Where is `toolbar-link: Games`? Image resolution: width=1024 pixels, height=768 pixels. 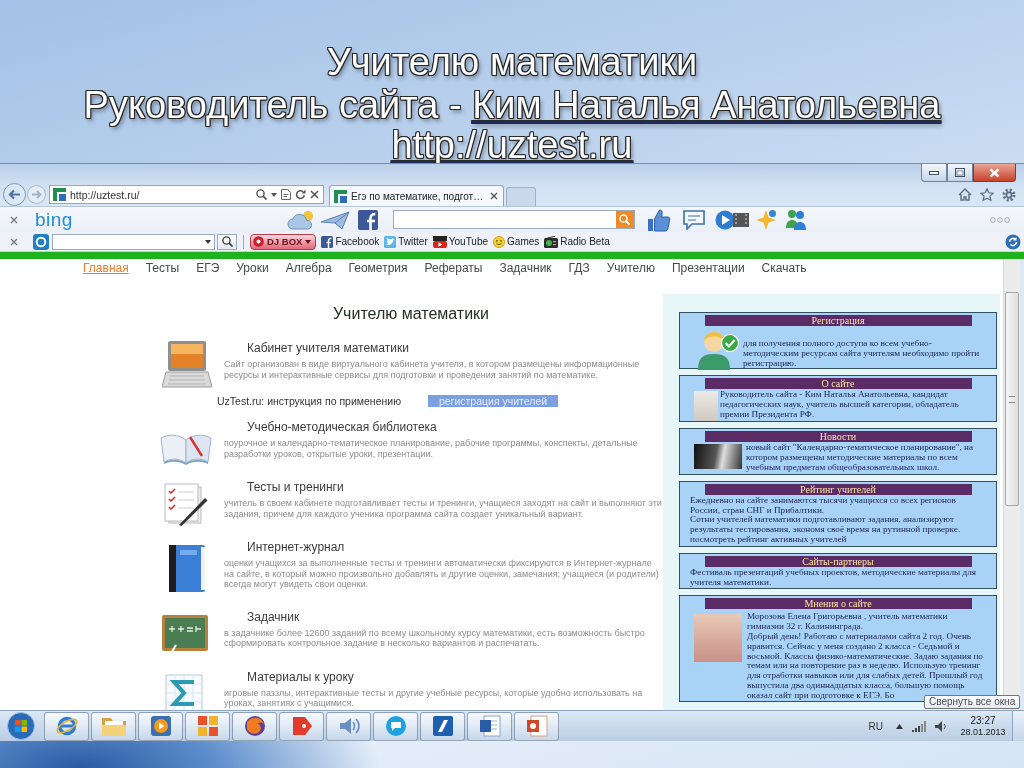
toolbar-link: Games is located at coordinates (516, 241).